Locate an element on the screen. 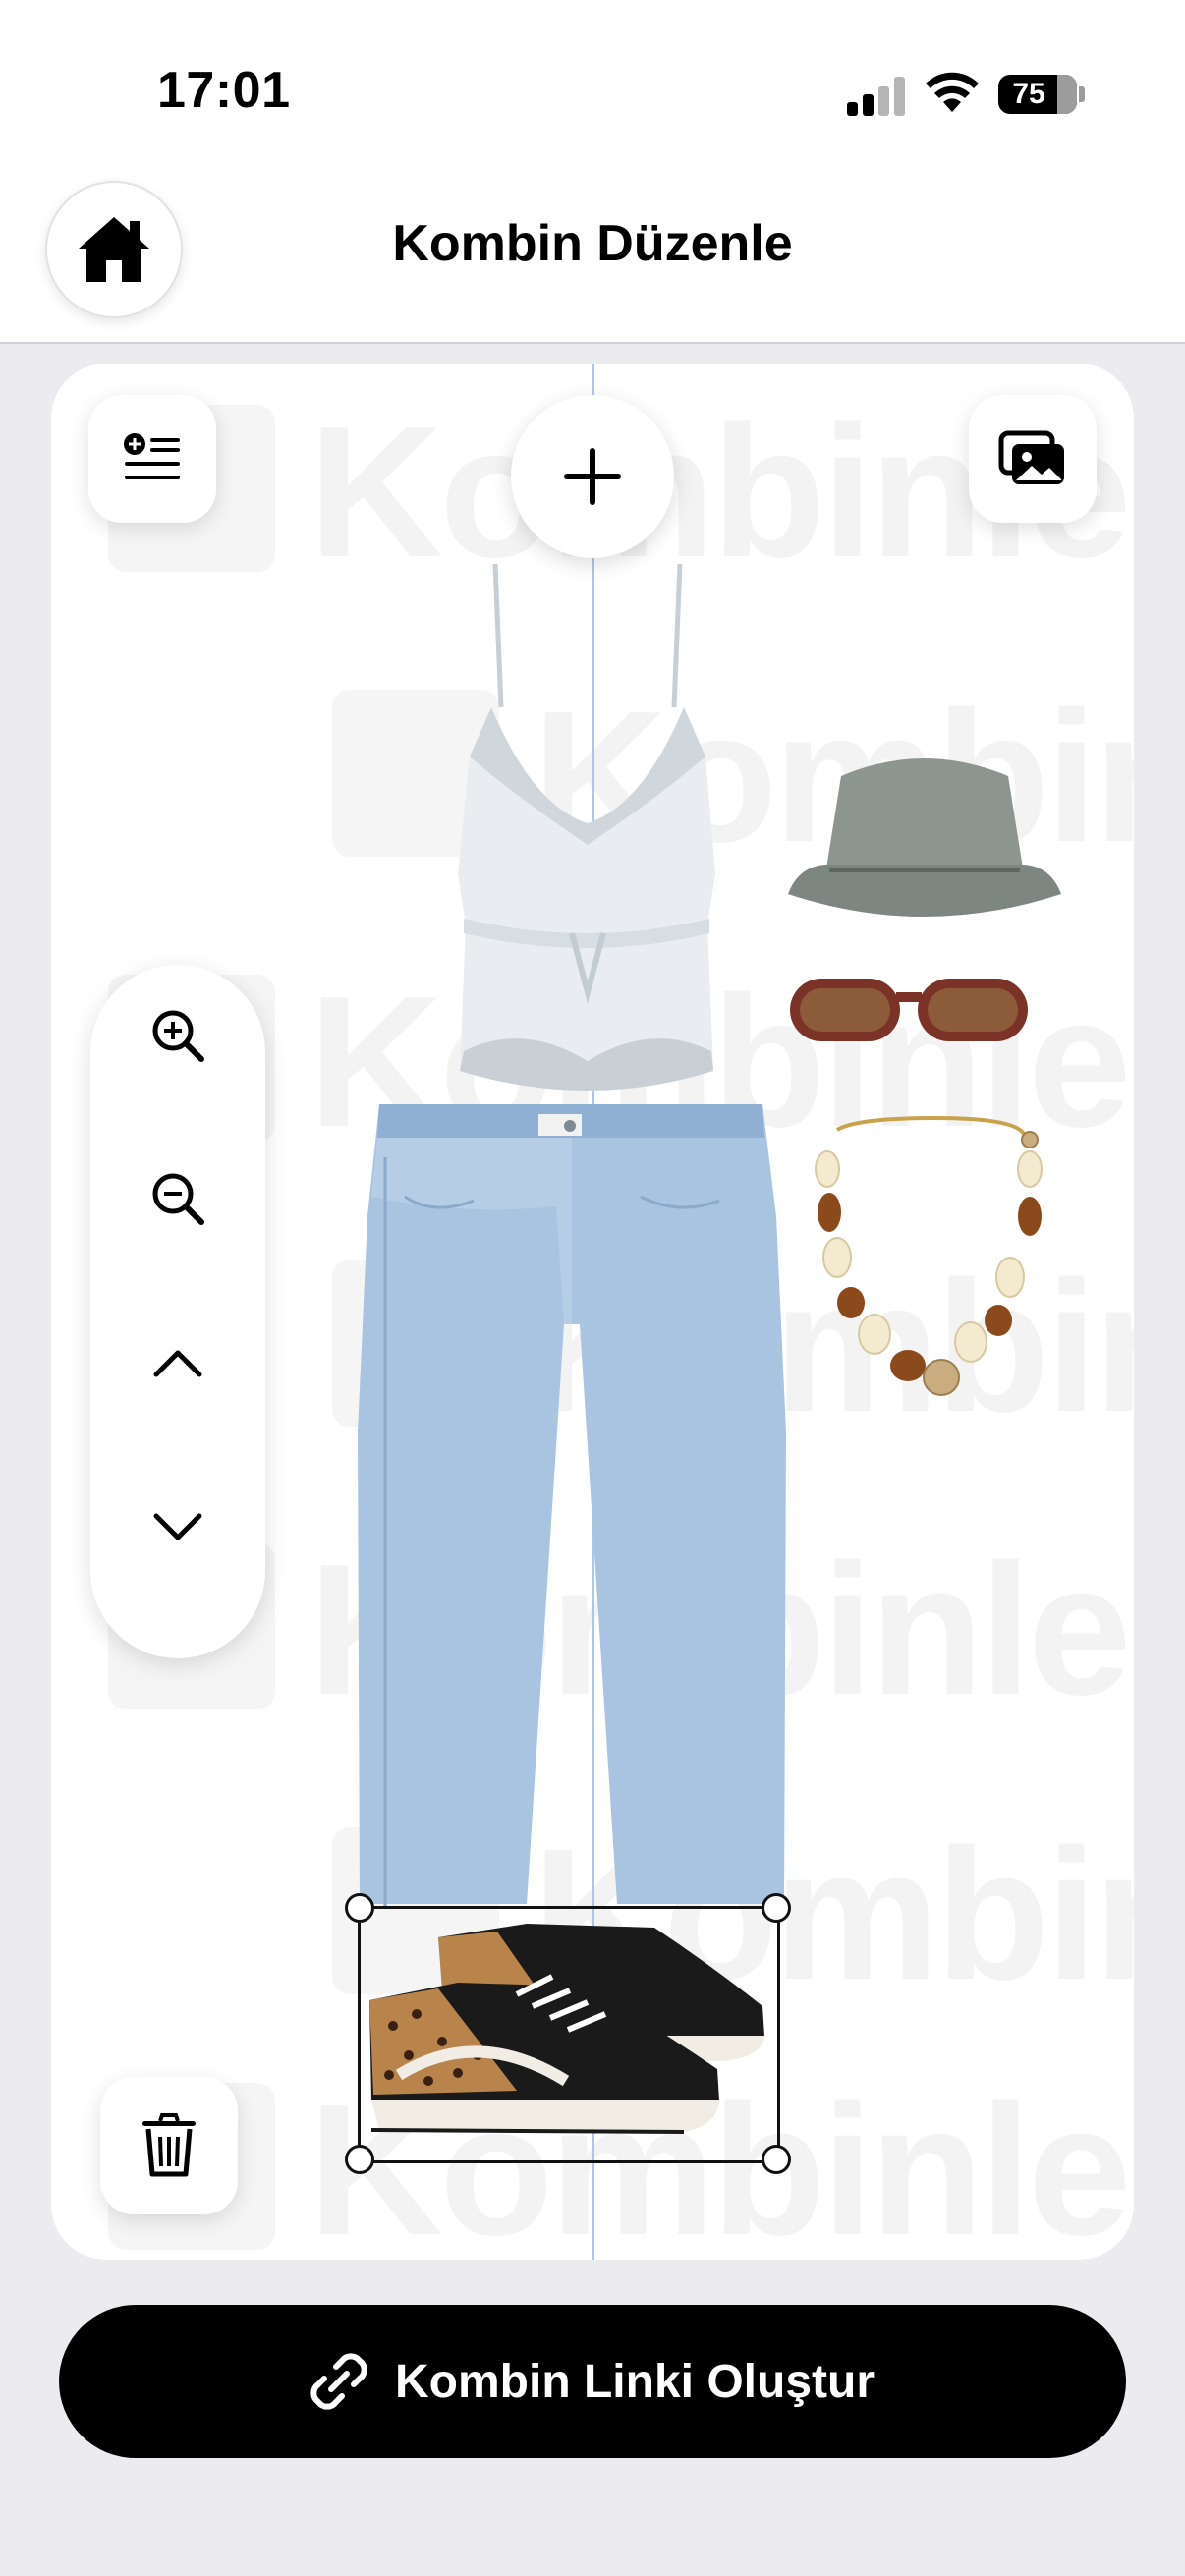 The image size is (1185, 2576). gallery-button is located at coordinates (1033, 459).